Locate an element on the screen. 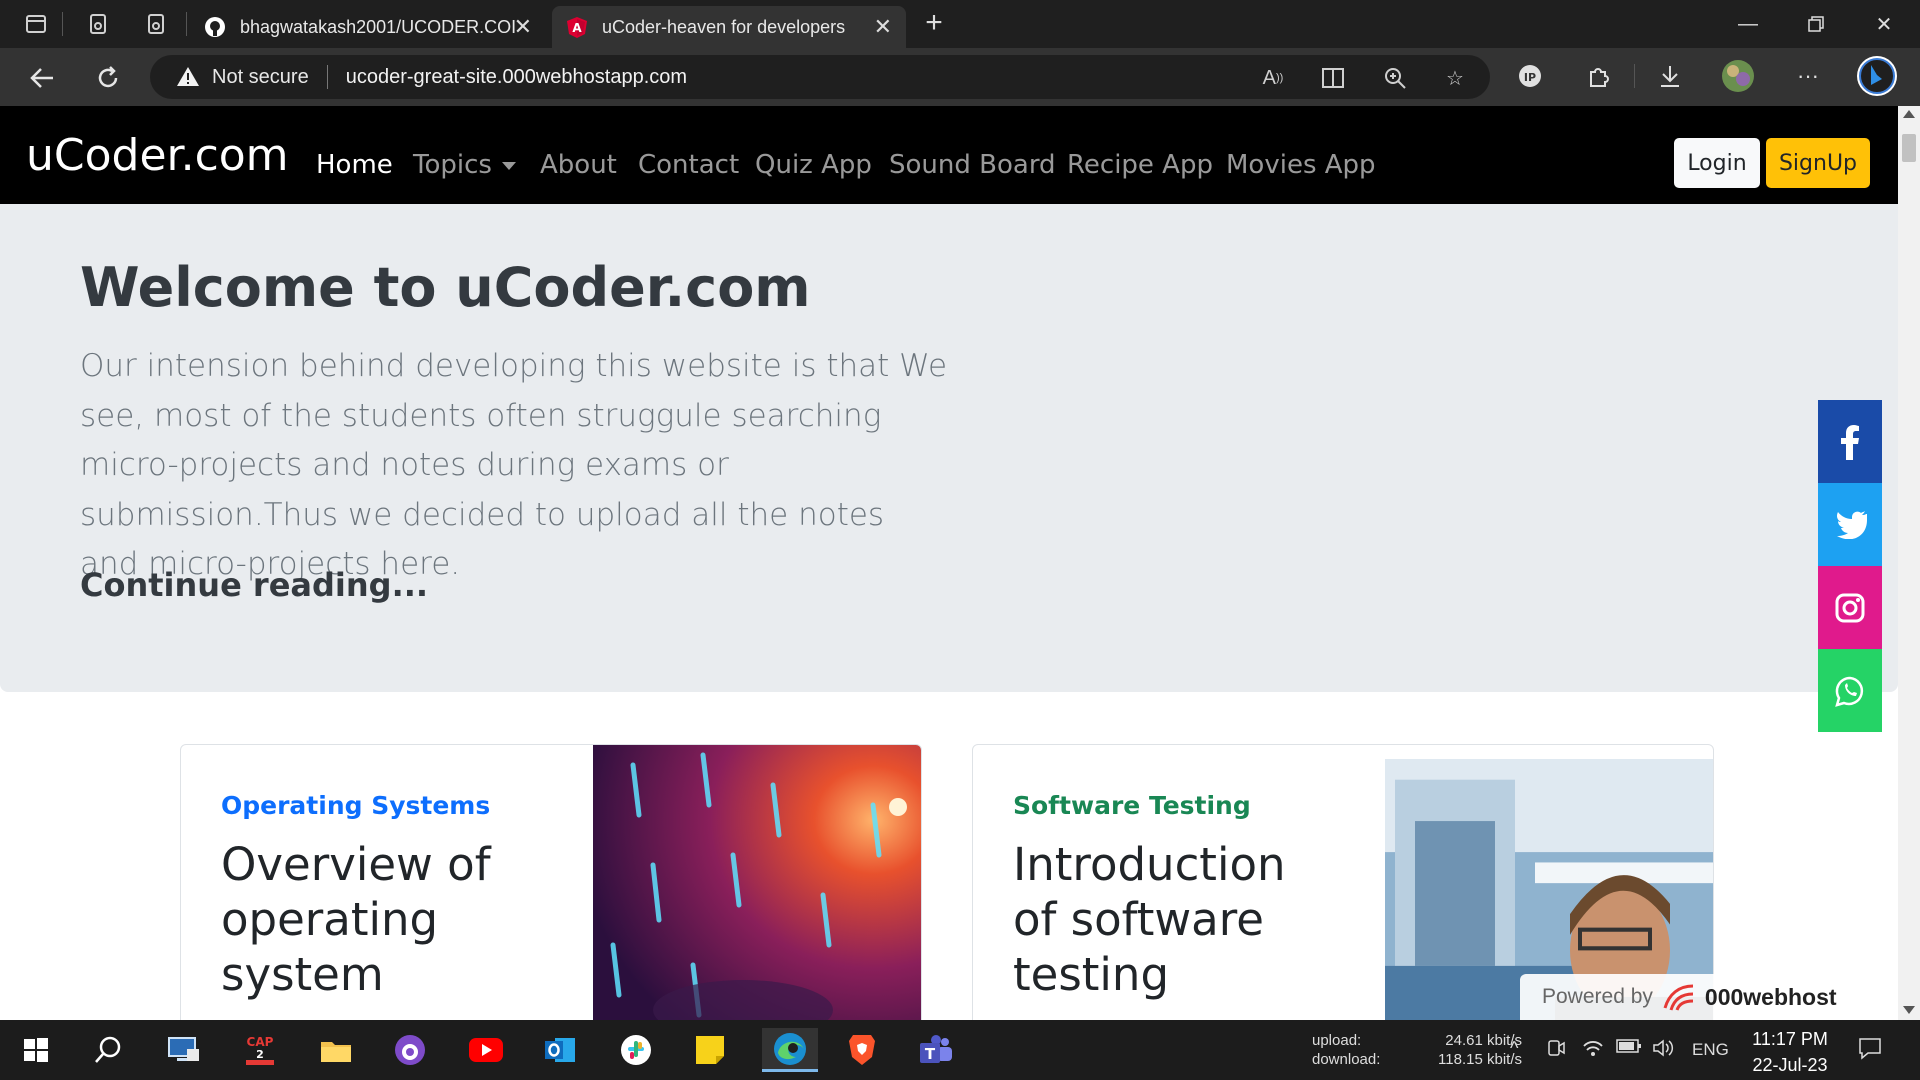 This screenshot has height=1080, width=1920. favorite-star-icon: ☆ is located at coordinates (1455, 78).